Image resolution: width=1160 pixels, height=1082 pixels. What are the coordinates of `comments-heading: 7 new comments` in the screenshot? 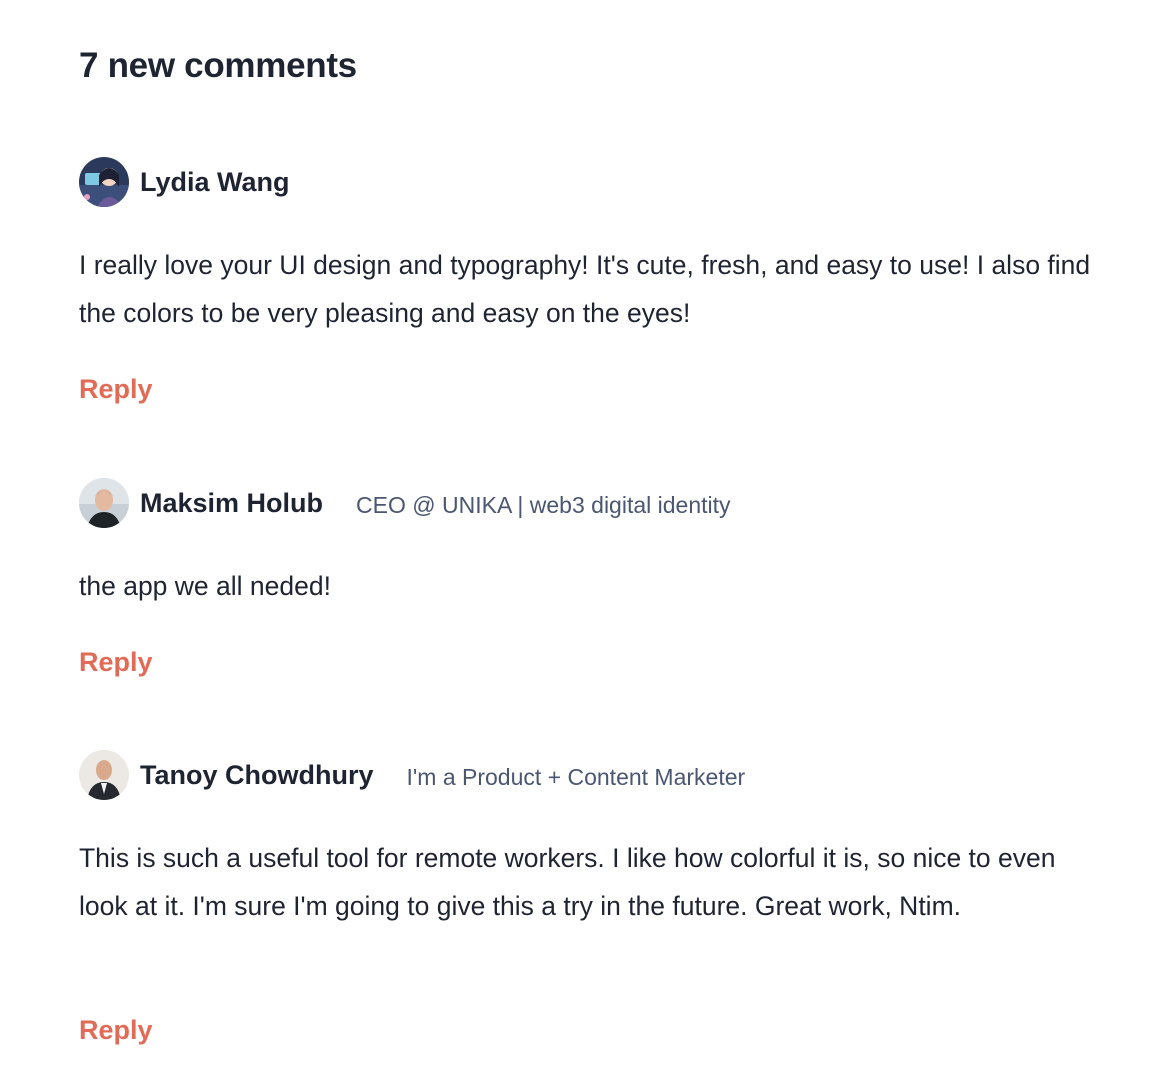 It's located at (218, 65).